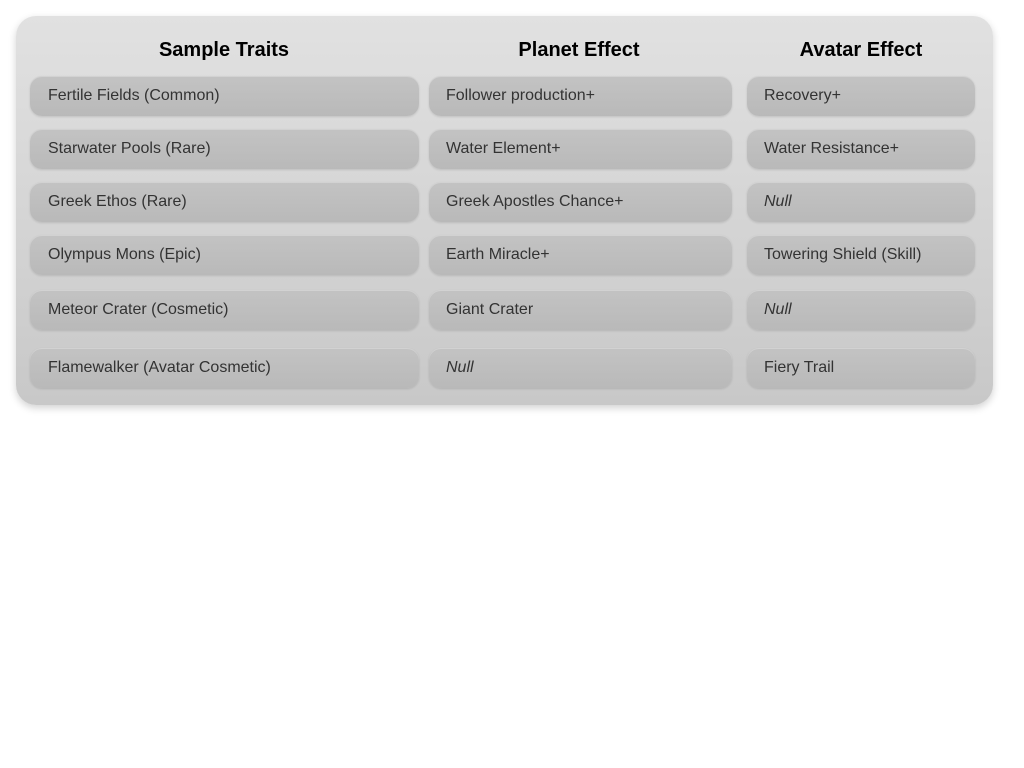 The width and height of the screenshot is (1024, 768). What do you see at coordinates (580, 96) in the screenshot?
I see `planet-effect-cell: Follower production+` at bounding box center [580, 96].